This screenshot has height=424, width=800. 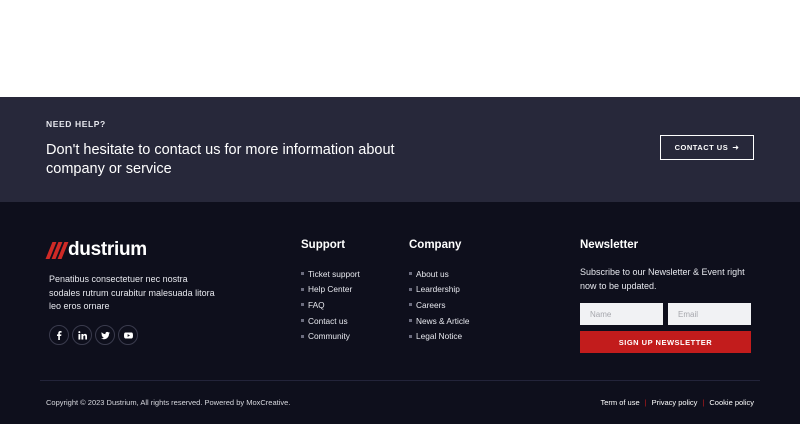 What do you see at coordinates (107, 249) in the screenshot?
I see `logo-text: dustrium` at bounding box center [107, 249].